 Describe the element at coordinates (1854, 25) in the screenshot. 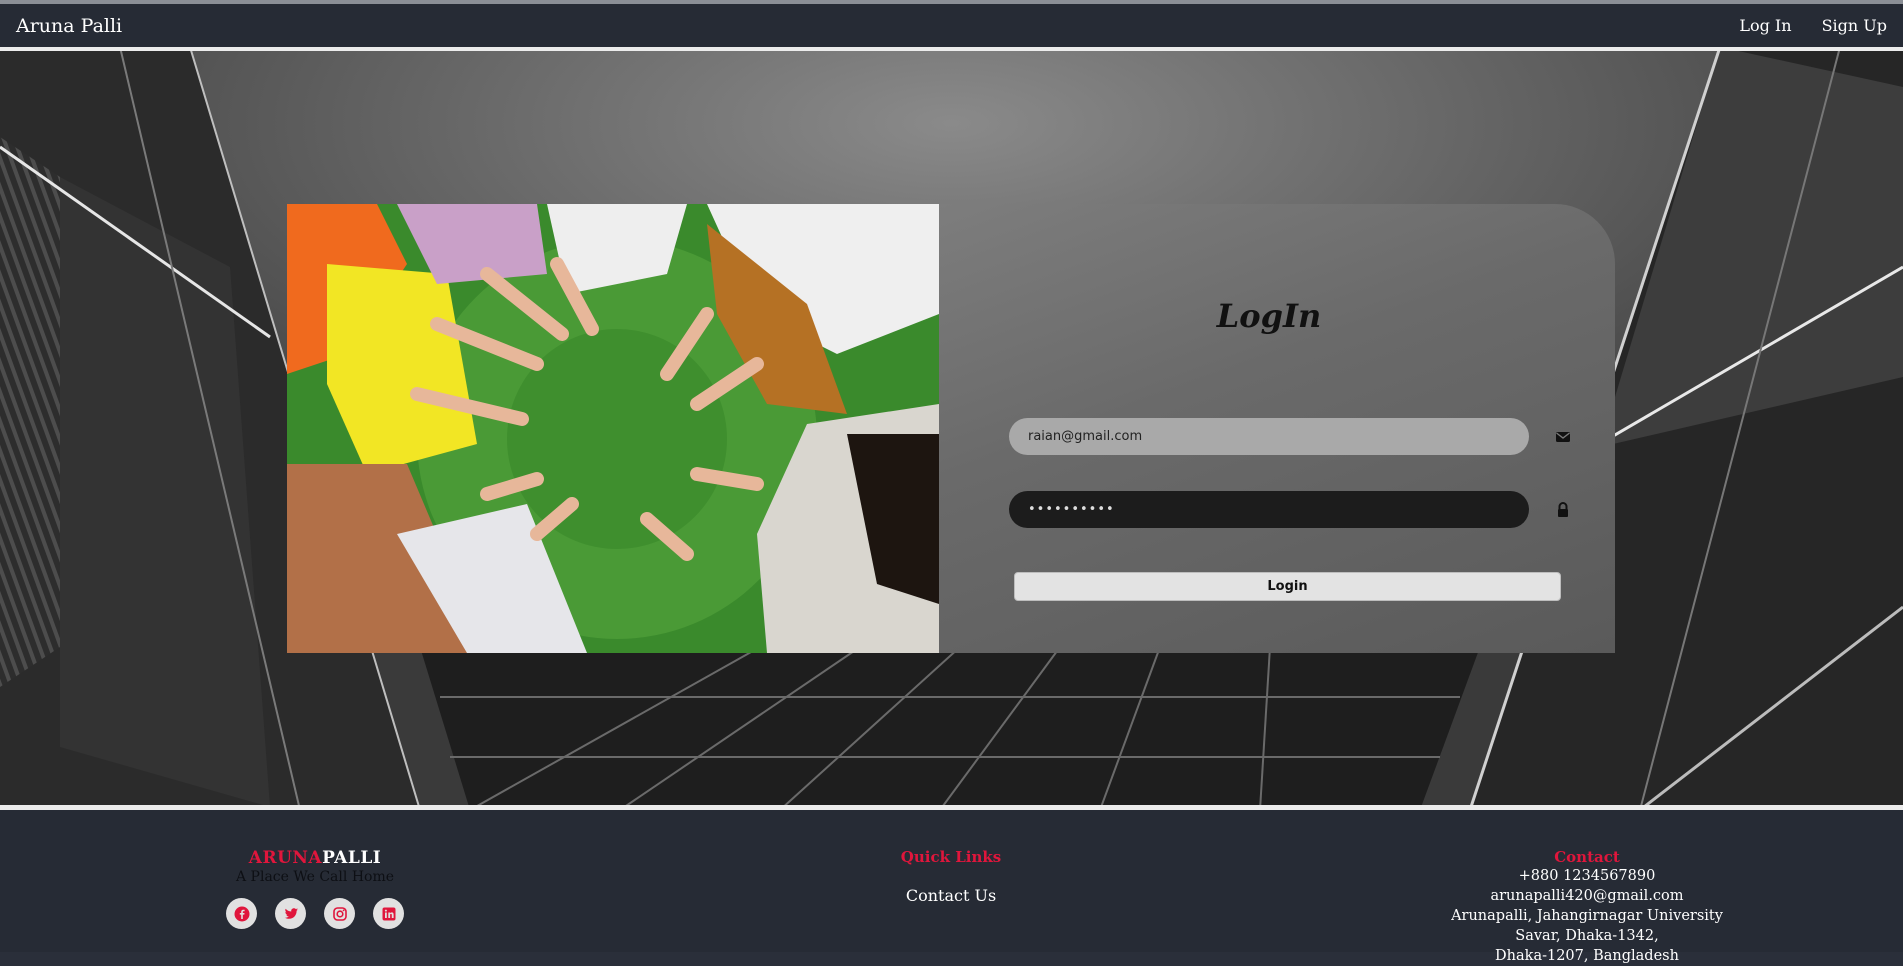

I see `signup-link: Sign Up` at that location.